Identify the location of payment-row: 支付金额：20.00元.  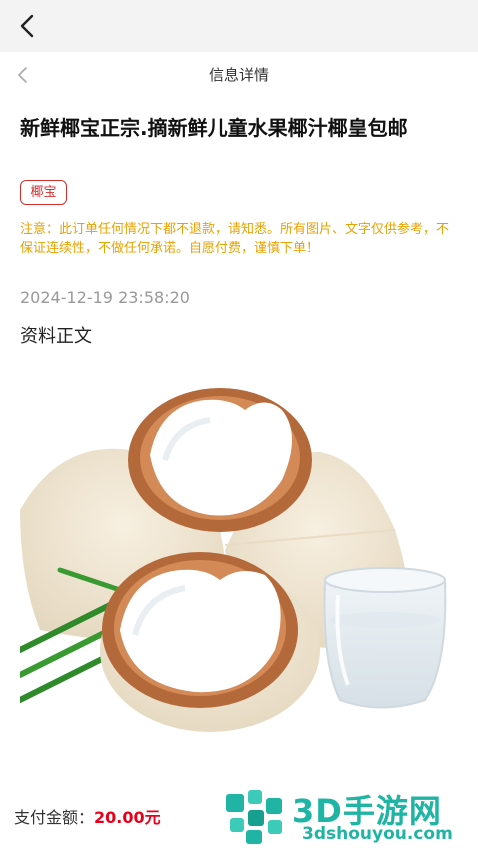
(87, 816).